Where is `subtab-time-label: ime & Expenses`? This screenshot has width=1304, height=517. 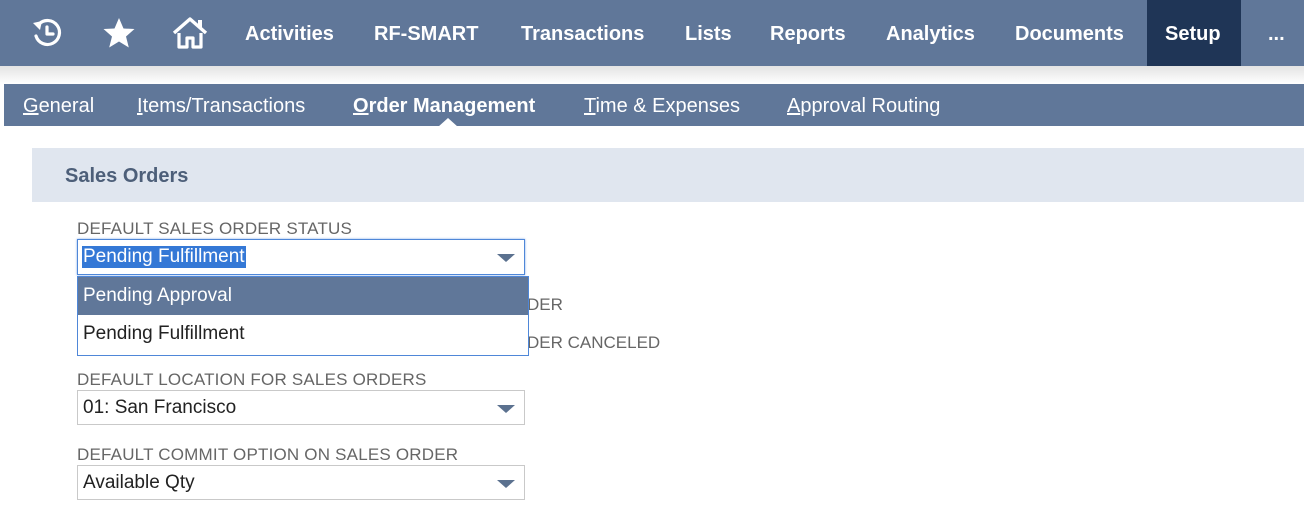 subtab-time-label: ime & Expenses is located at coordinates (667, 106).